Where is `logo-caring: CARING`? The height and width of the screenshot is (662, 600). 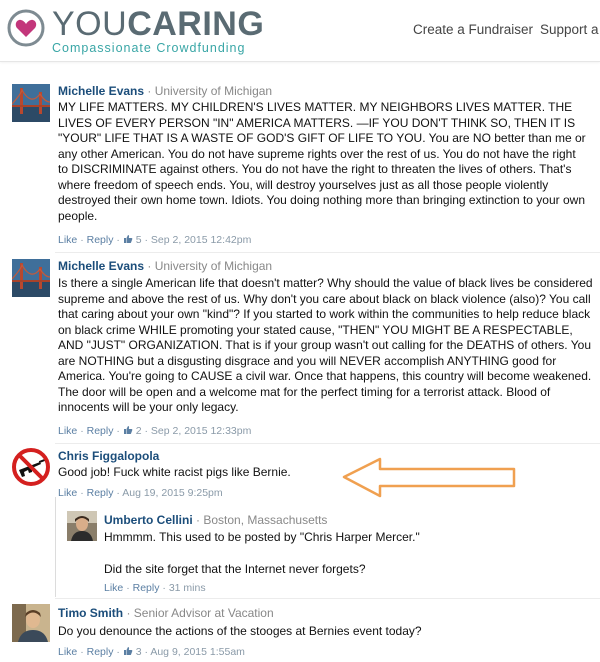
logo-caring: CARING is located at coordinates (196, 24).